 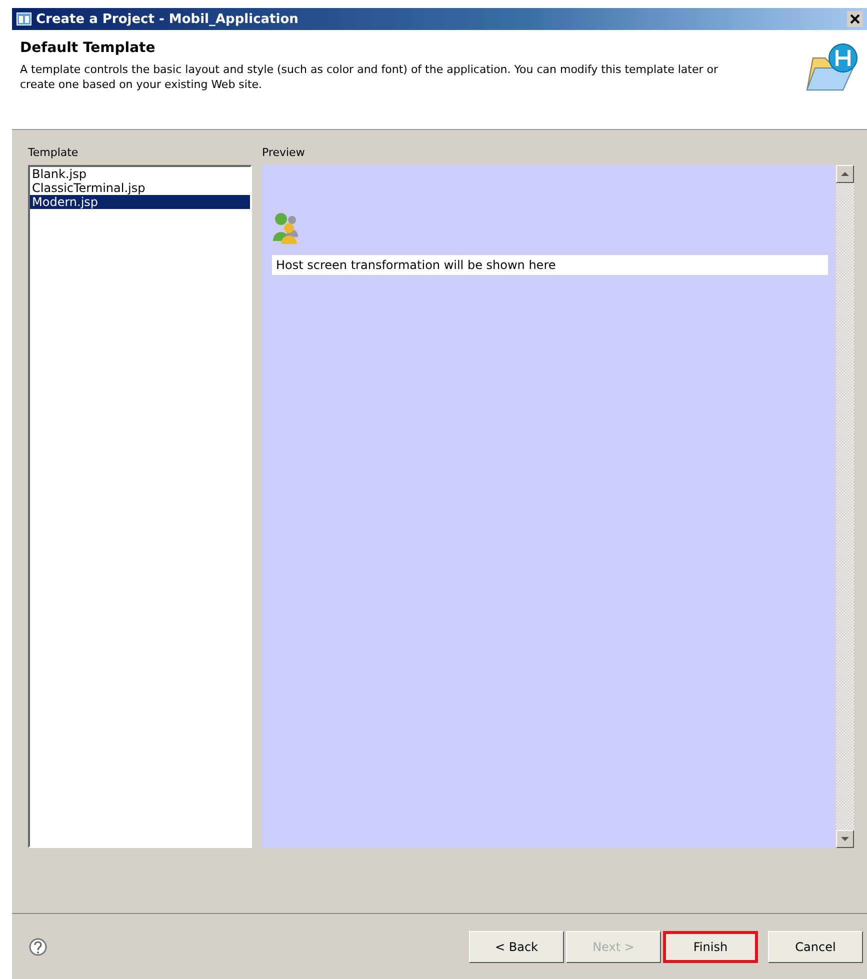 I want to click on page-description: A template controls the basic layout and style (such as color and font) of the application. You can modify this template later or create one based on your existing Web site., so click(x=370, y=77).